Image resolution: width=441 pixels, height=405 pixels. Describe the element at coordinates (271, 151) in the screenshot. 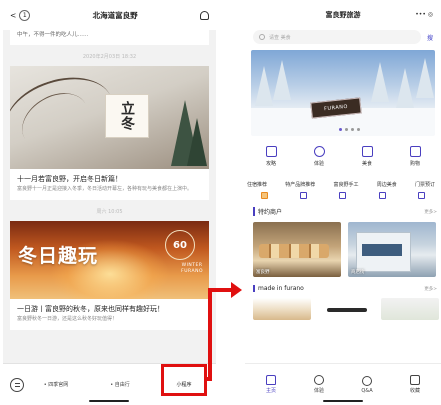

I see `guide-icon` at that location.